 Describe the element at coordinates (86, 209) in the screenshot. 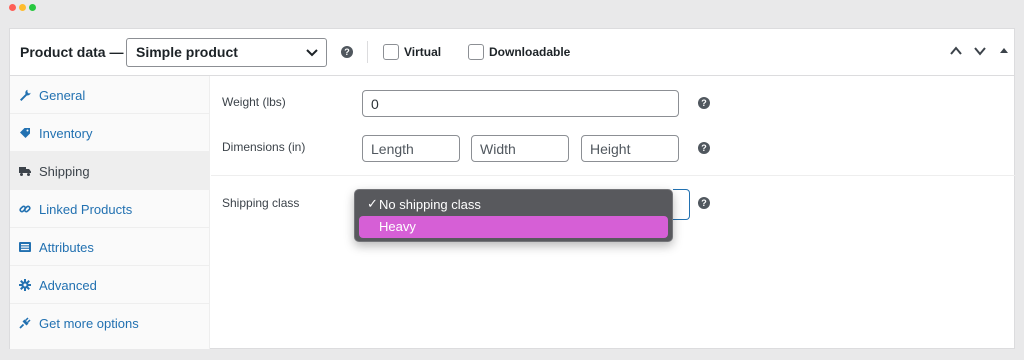

I see `tab-linked-products-label: Linked Products` at that location.